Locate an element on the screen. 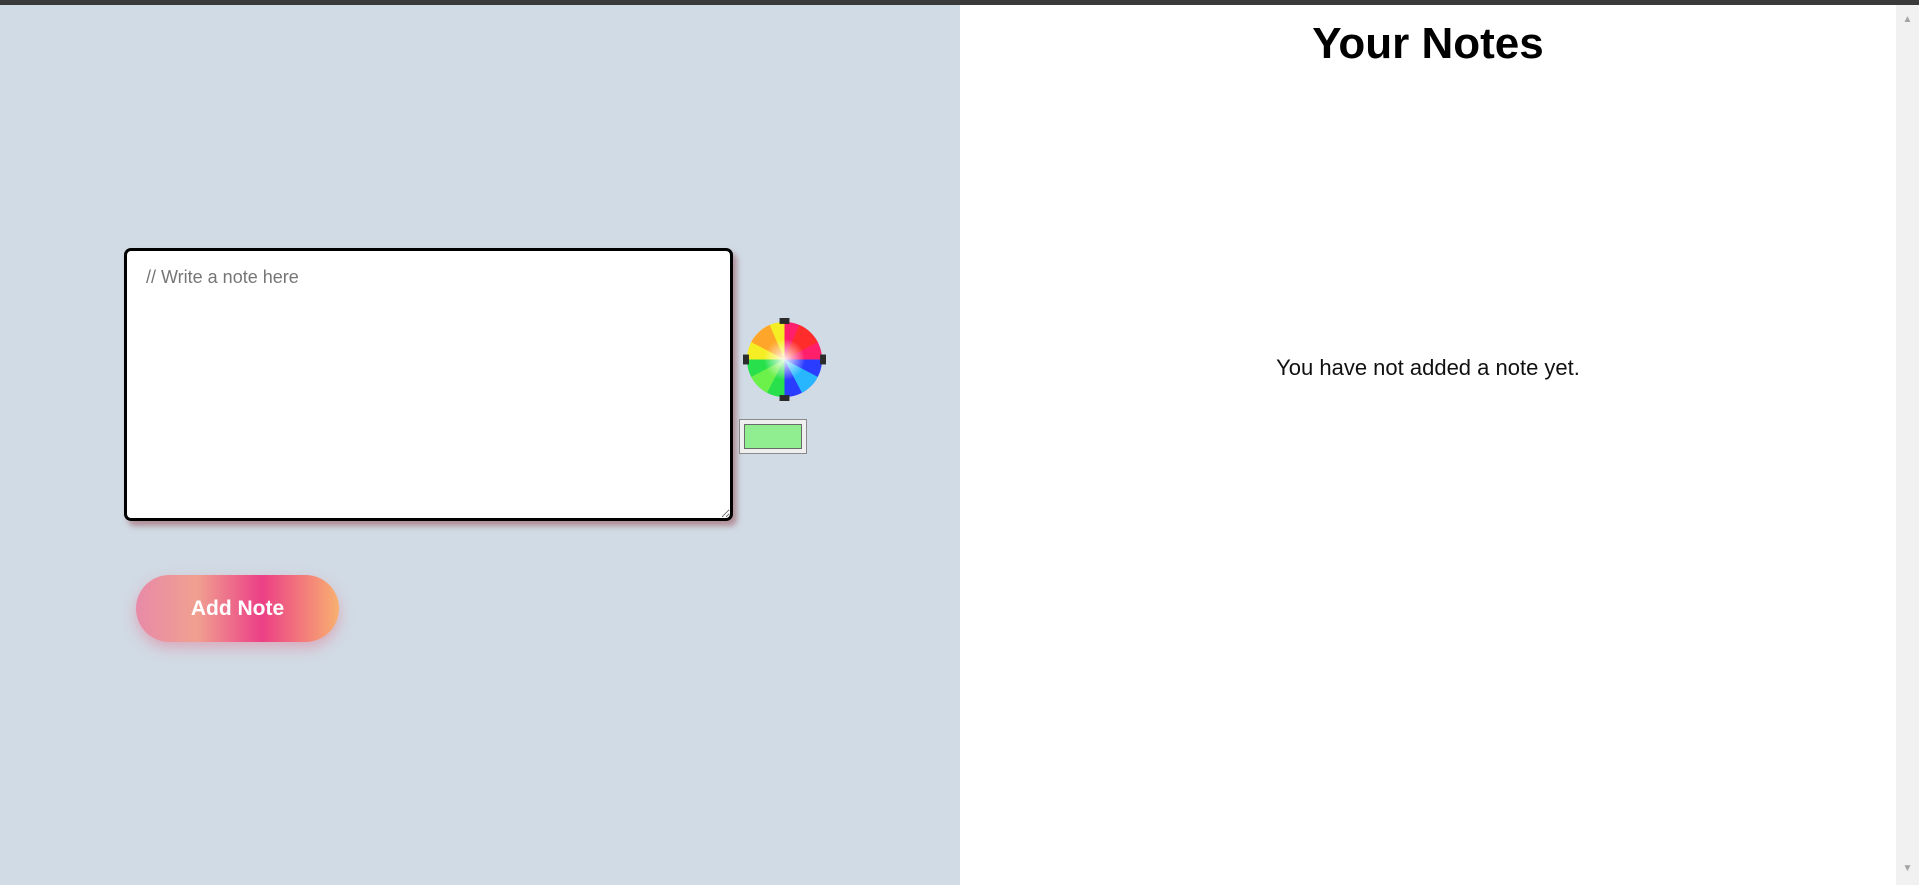  color-wheel-icon is located at coordinates (784, 359).